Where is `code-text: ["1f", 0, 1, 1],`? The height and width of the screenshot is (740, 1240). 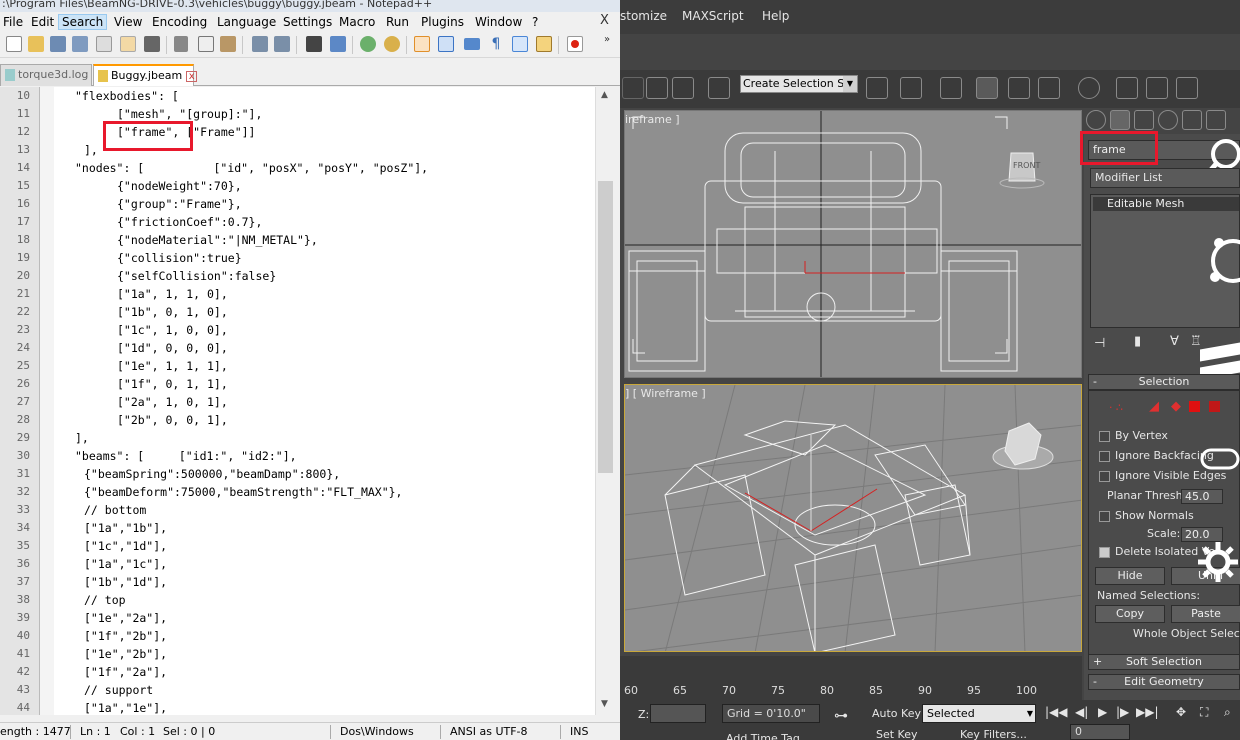 code-text: ["1f", 0, 1, 1], is located at coordinates (172, 384).